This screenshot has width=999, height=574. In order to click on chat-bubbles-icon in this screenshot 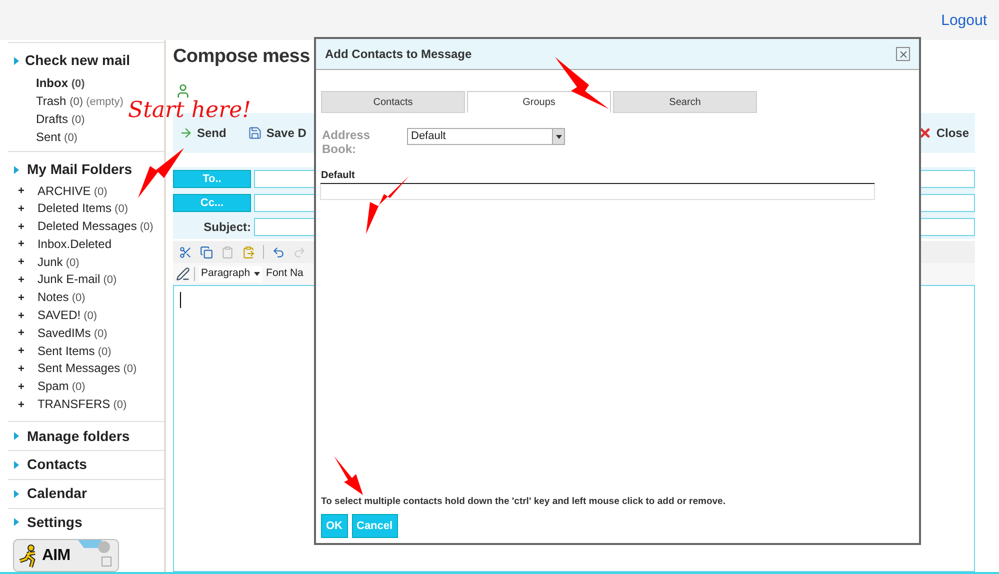, I will do `click(95, 553)`.